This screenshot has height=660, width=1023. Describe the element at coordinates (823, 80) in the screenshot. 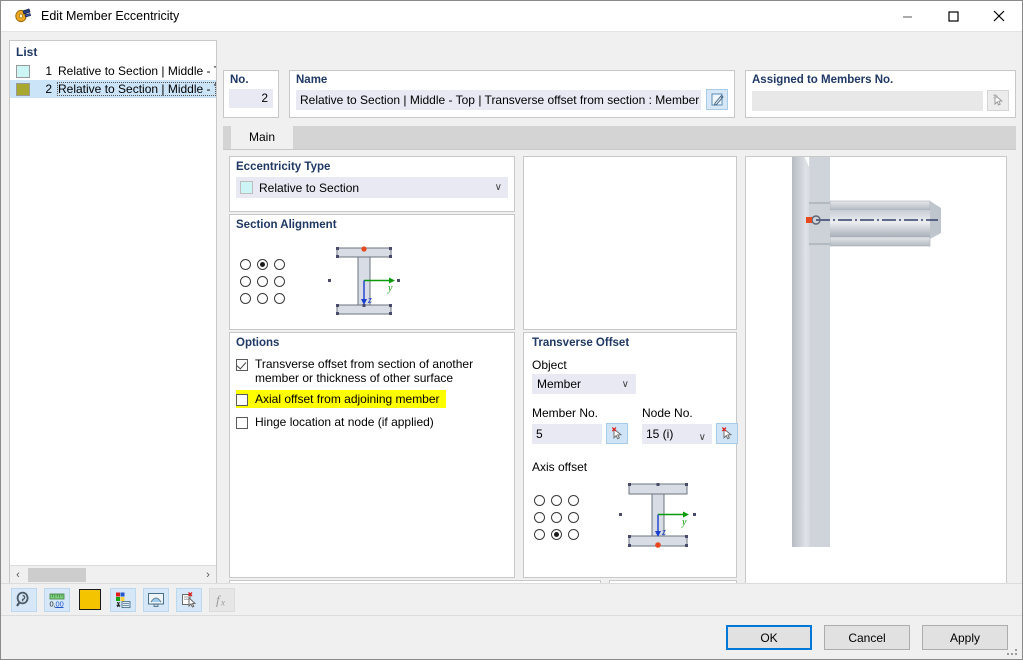

I see `assigned-members-label: Assigned to Members No.` at that location.